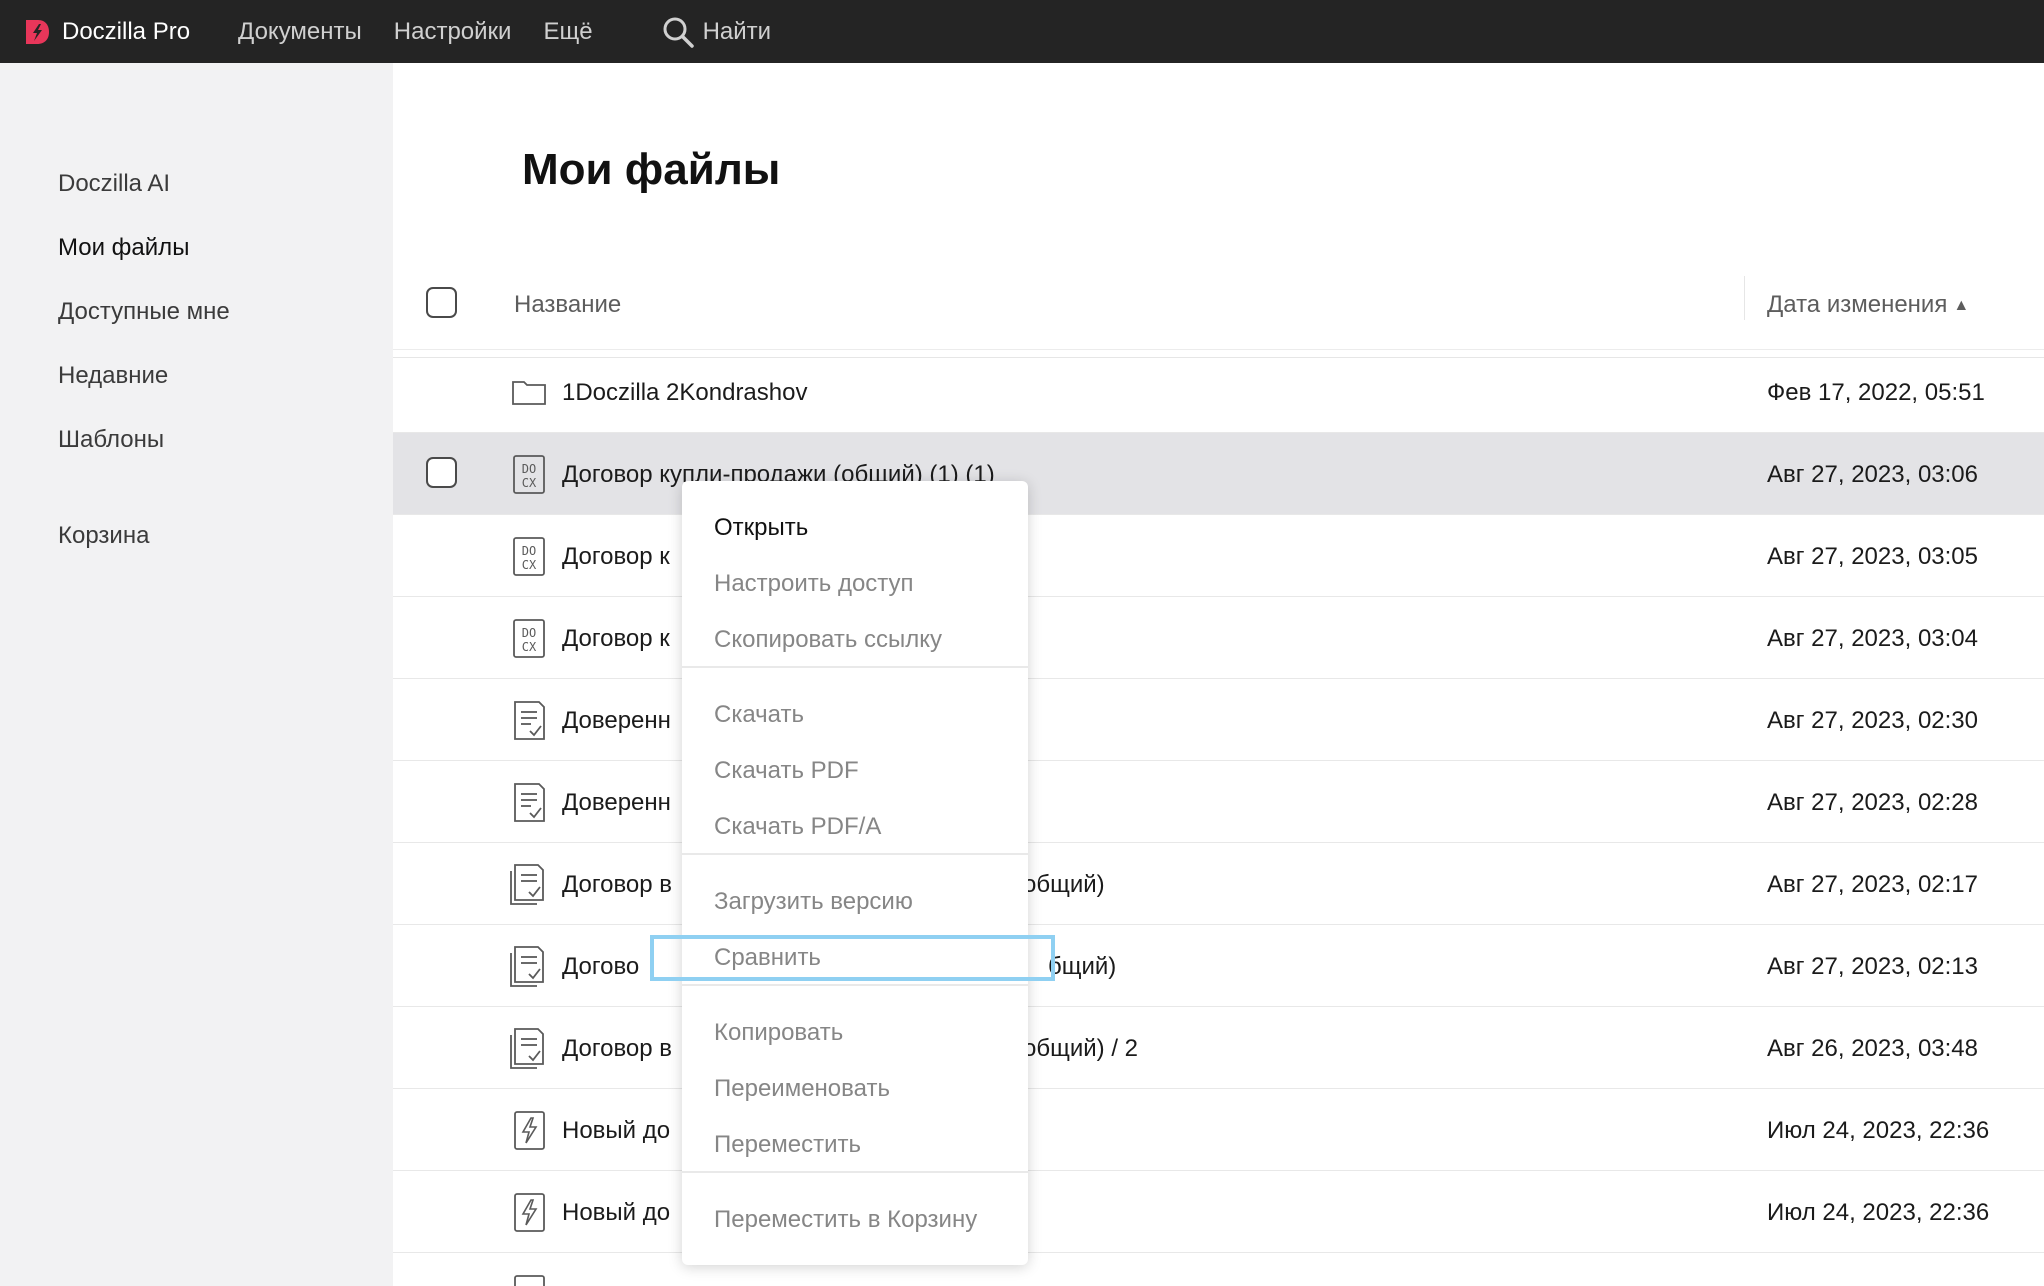 Image resolution: width=2044 pixels, height=1286 pixels. Describe the element at coordinates (1218, 884) in the screenshot. I see `table-row: Договор в общий) Авг 27, 2023, 02:17` at that location.